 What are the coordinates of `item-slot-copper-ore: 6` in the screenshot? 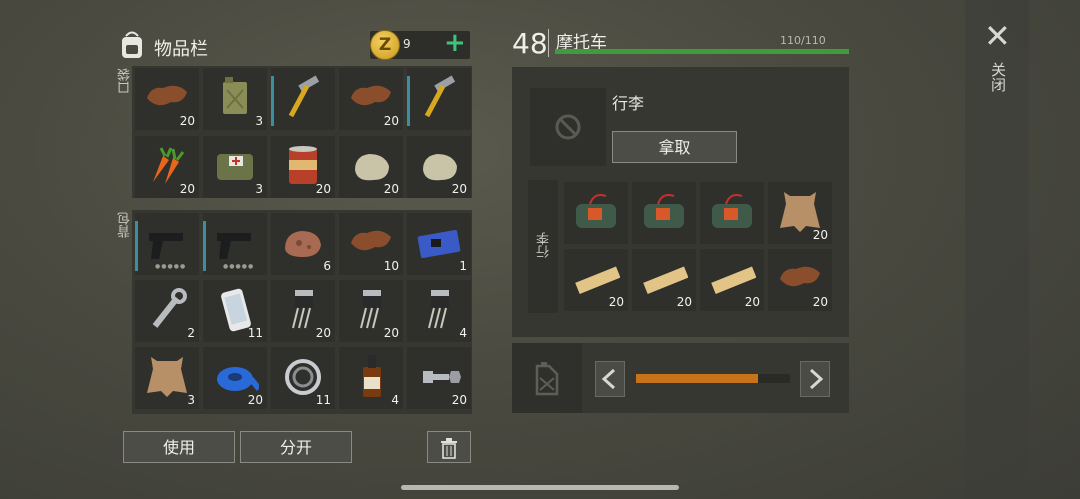 It's located at (303, 244).